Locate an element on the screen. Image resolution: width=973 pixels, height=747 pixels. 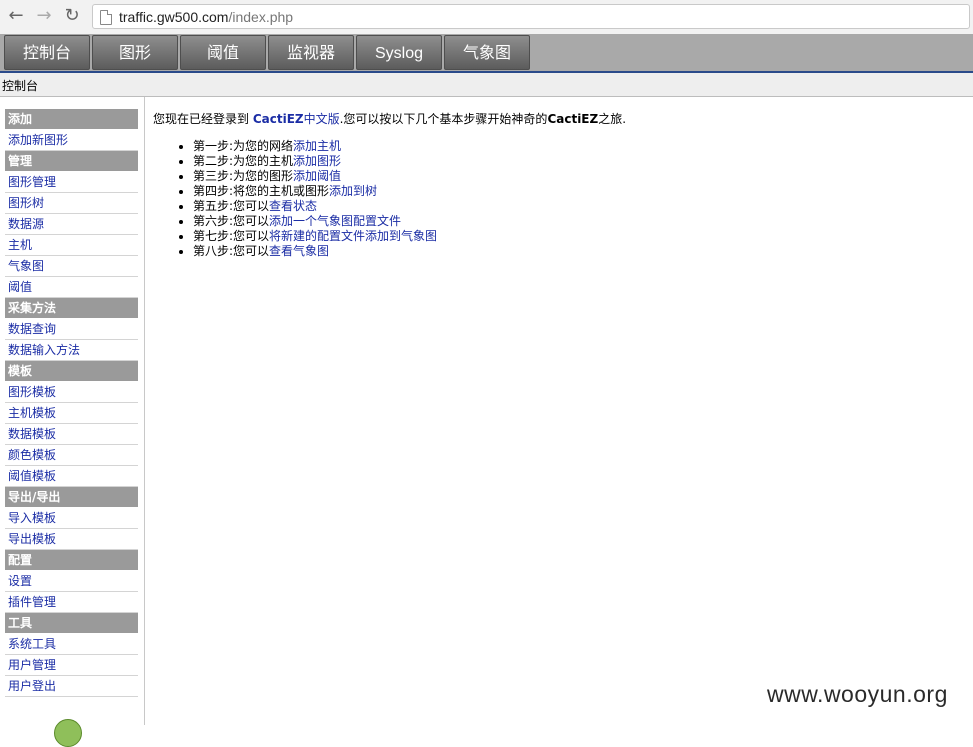
step-text: 第四步:将您的主机或图形 is located at coordinates (261, 191).